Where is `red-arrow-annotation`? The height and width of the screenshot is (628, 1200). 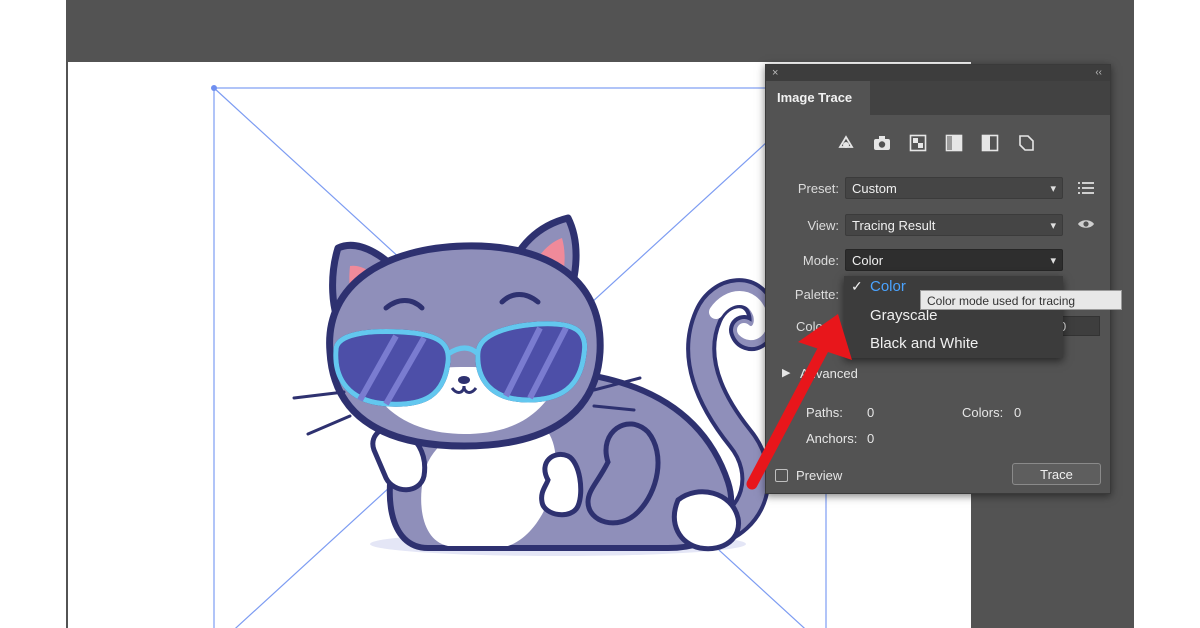 red-arrow-annotation is located at coordinates (799, 402).